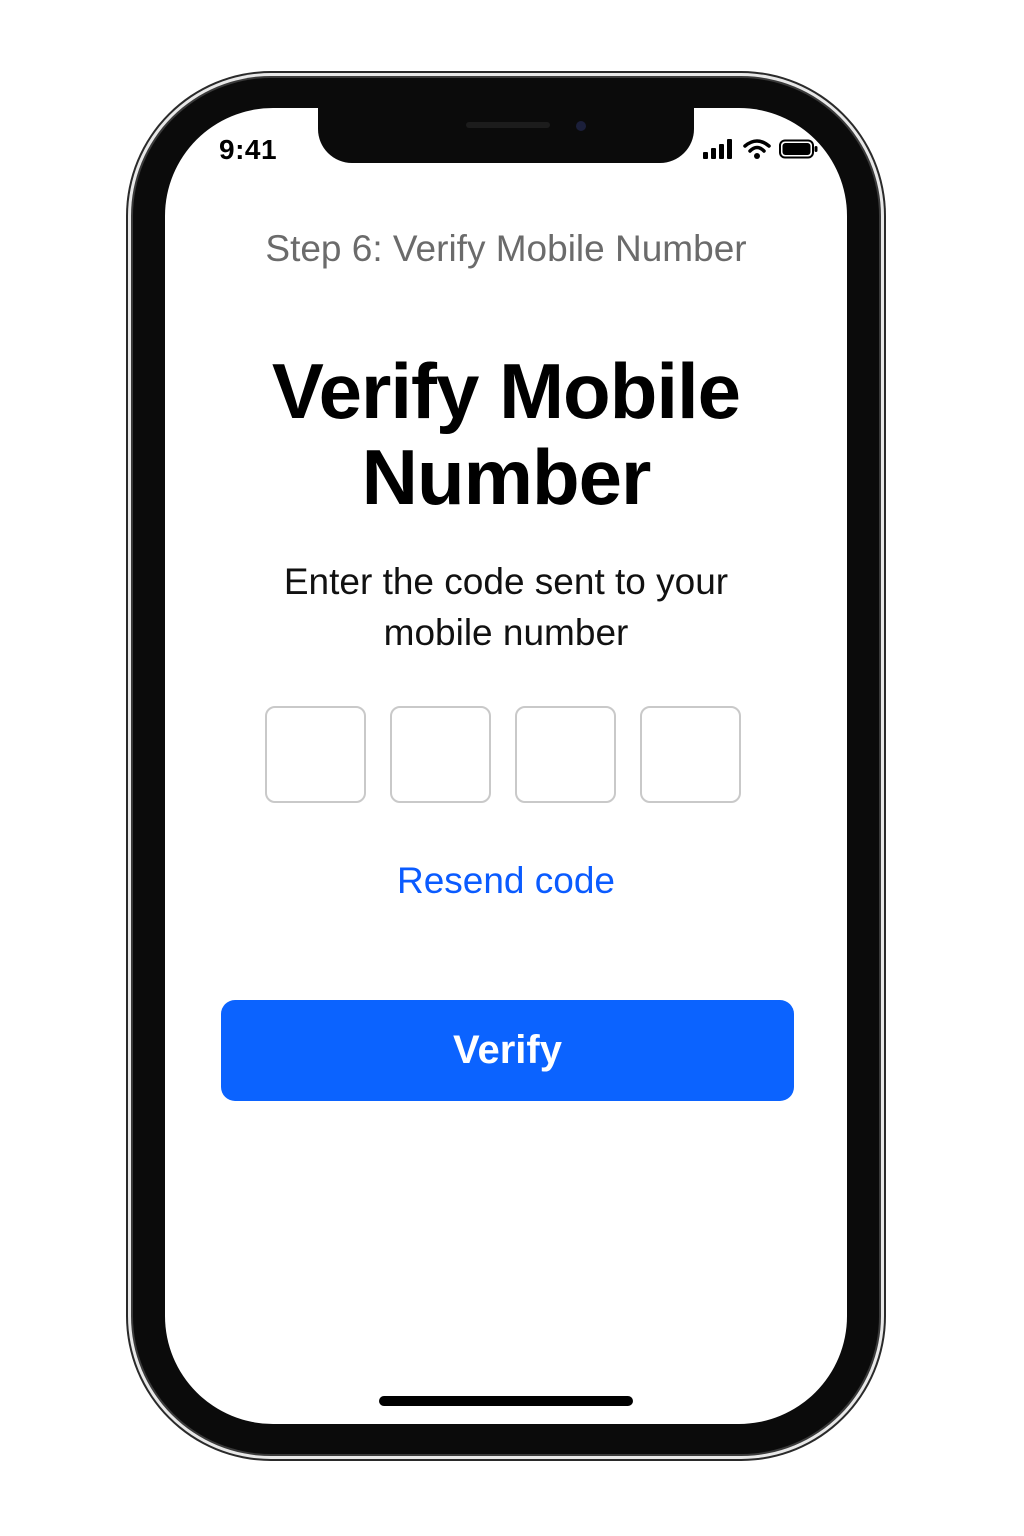  What do you see at coordinates (440, 754) in the screenshot?
I see `code-digit-2-input` at bounding box center [440, 754].